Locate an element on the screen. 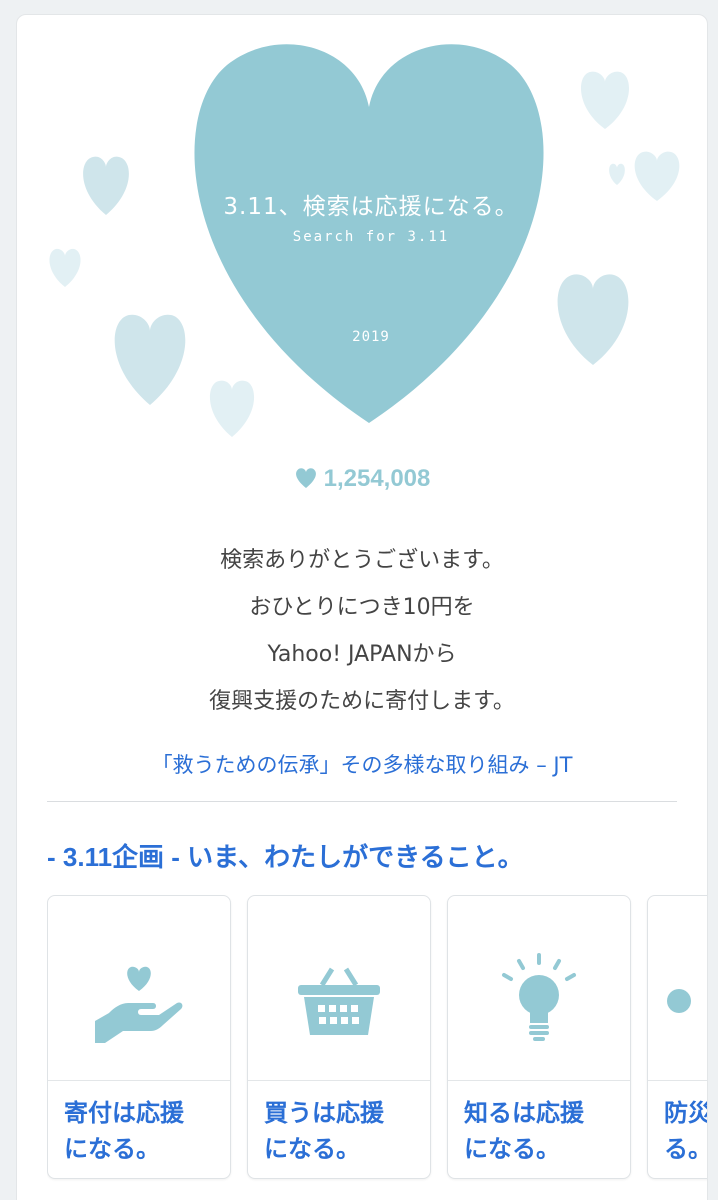 The width and height of the screenshot is (718, 1200). hand-heart-icon is located at coordinates (139, 1001).